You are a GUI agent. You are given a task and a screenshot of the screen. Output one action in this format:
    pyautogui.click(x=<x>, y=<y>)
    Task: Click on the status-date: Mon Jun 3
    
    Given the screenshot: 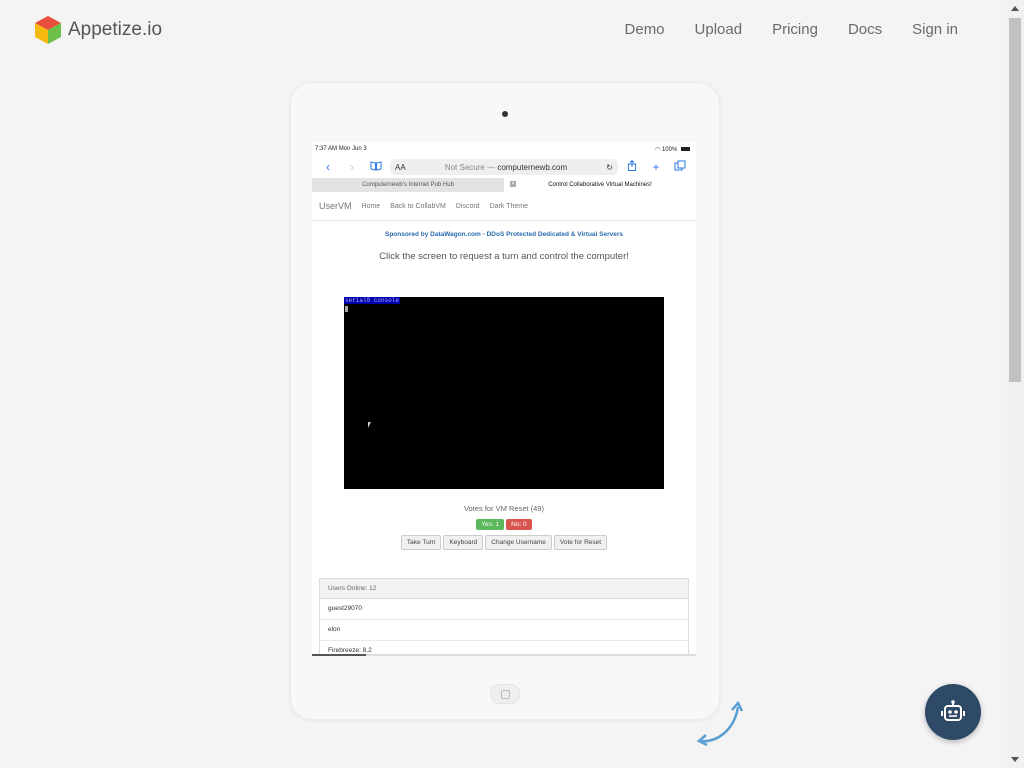 What is the action you would take?
    pyautogui.click(x=352, y=149)
    